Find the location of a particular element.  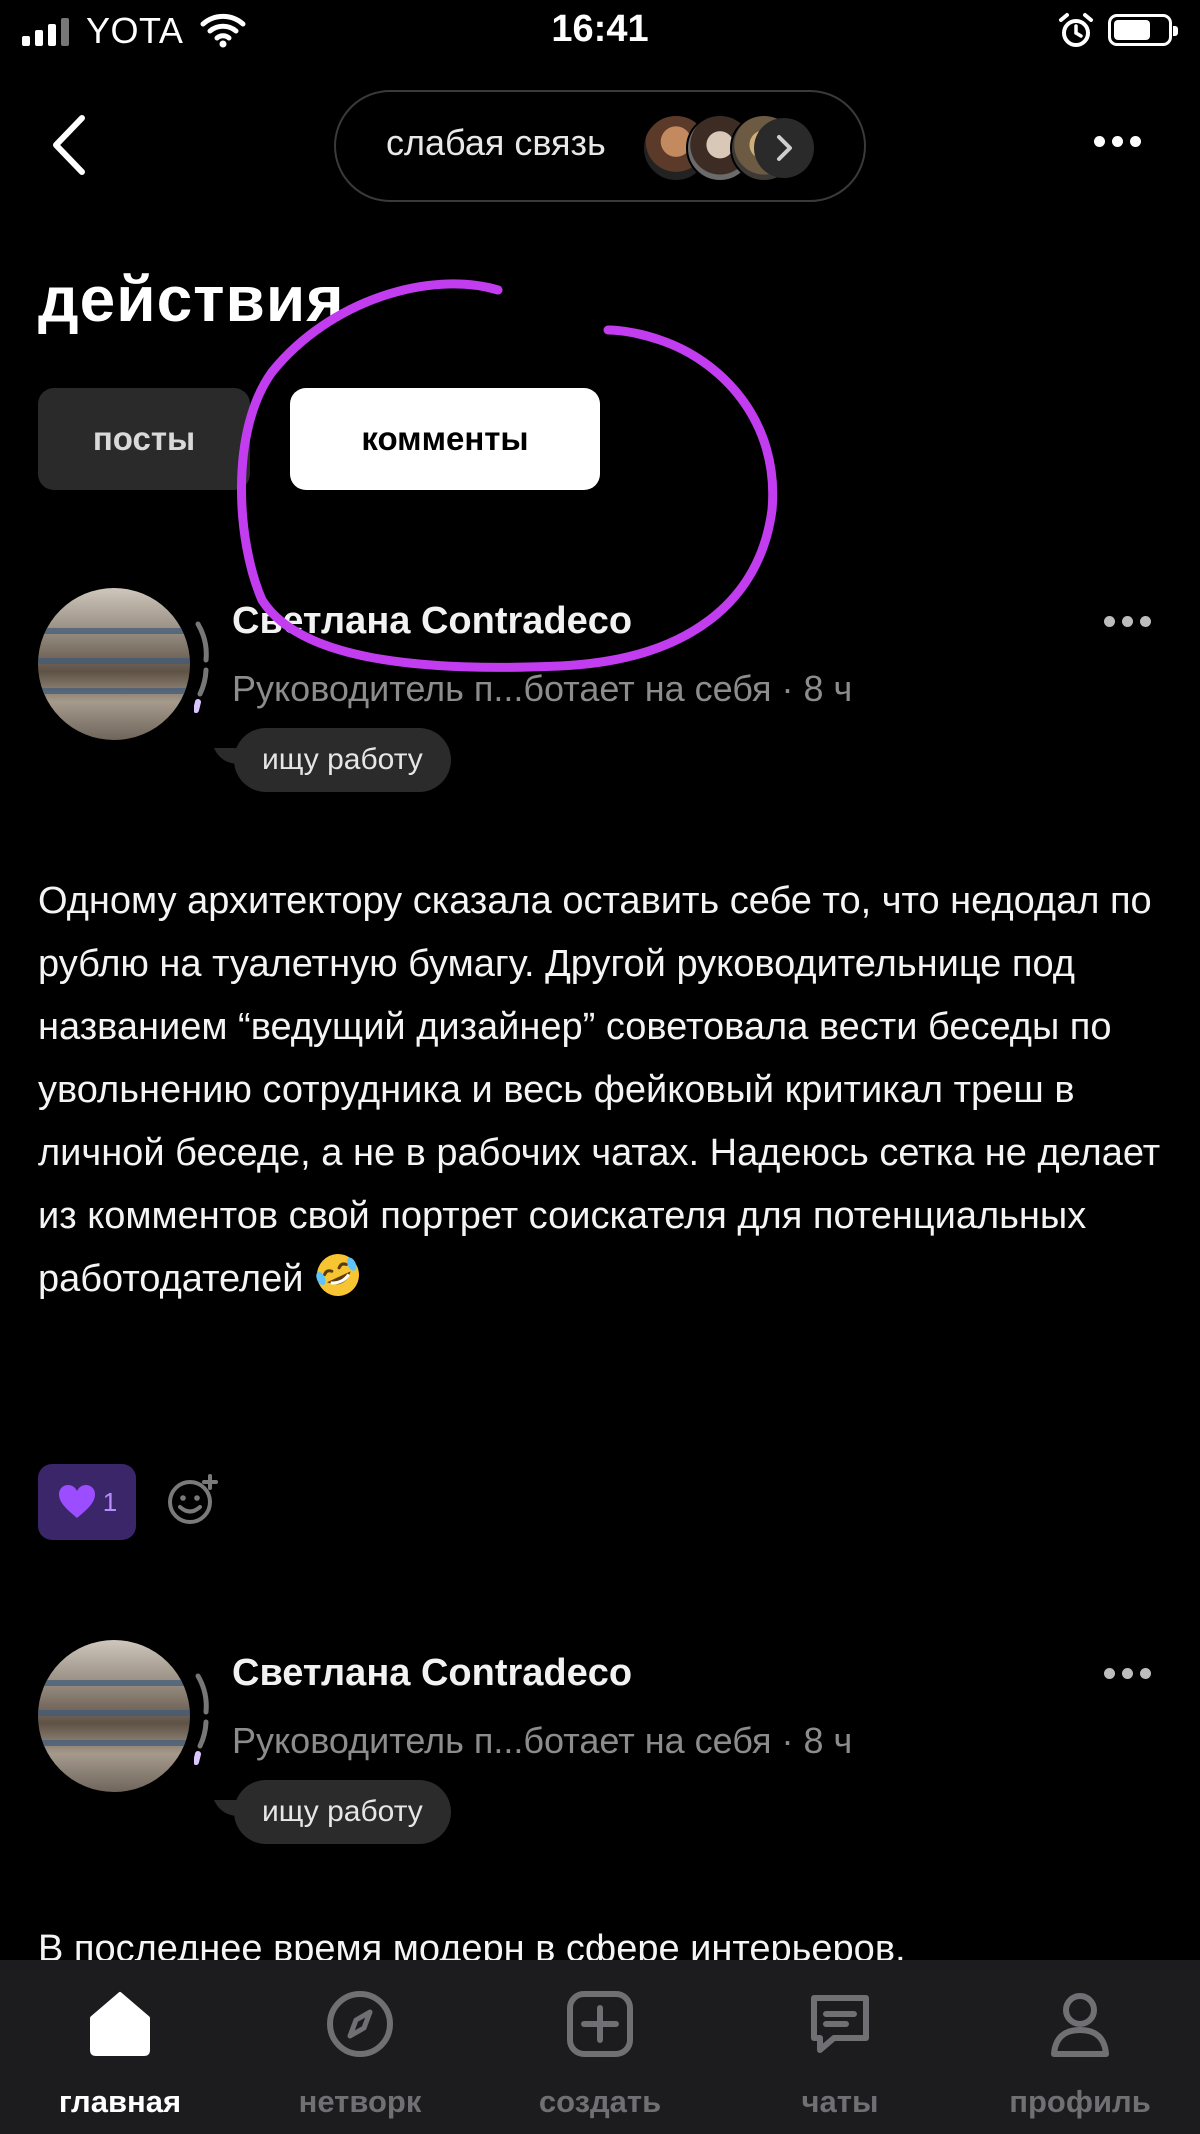

battery-icon is located at coordinates (1143, 30).